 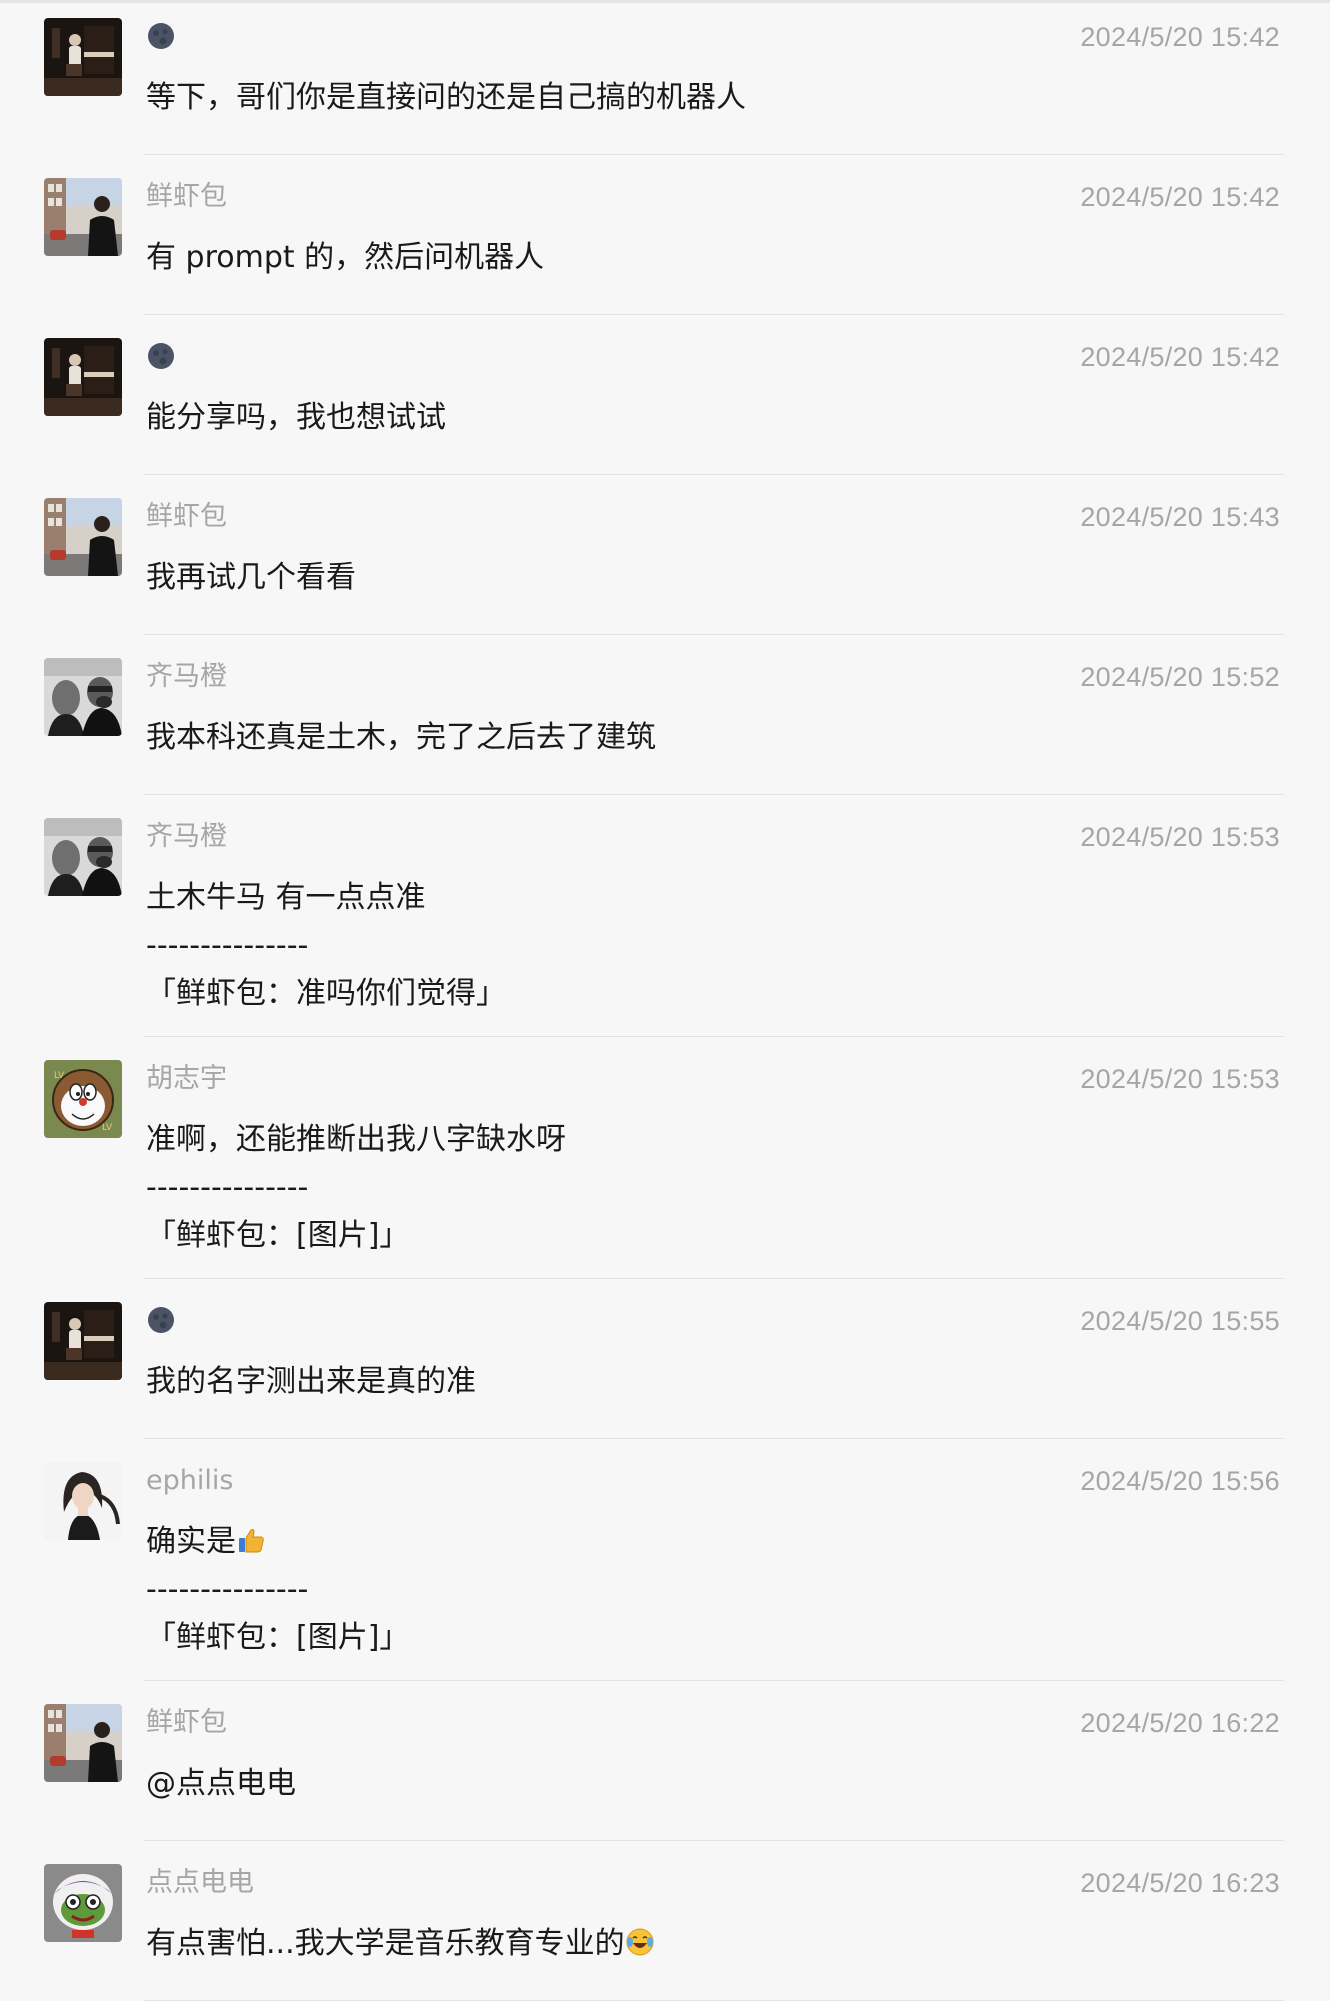 What do you see at coordinates (665, 557) in the screenshot?
I see `message-item: 鲜虾包 2024/5/20 15:43 我再试几个看看` at bounding box center [665, 557].